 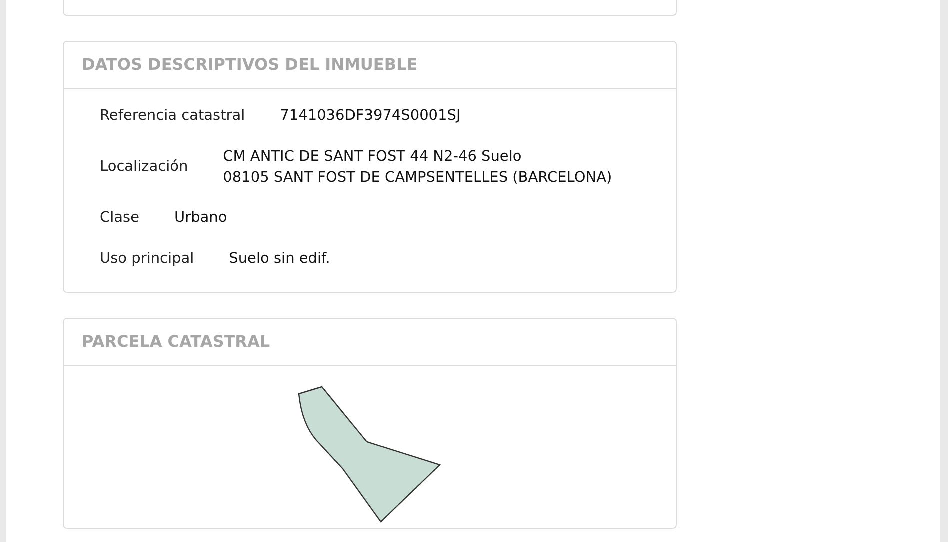 What do you see at coordinates (417, 178) in the screenshot?
I see `field-value: 08105 SANT FOST DE CAMPSENTELLES (BARCELONA)` at bounding box center [417, 178].